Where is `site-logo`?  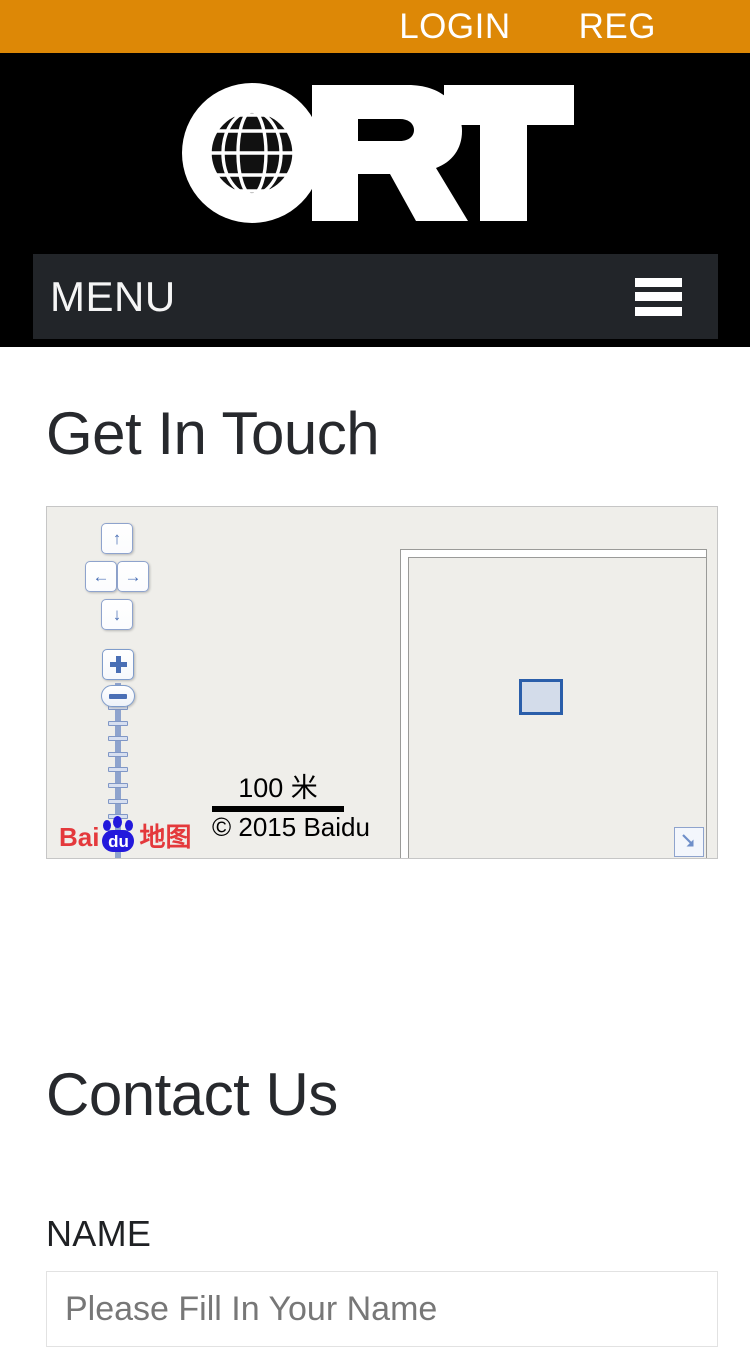 site-logo is located at coordinates (375, 152).